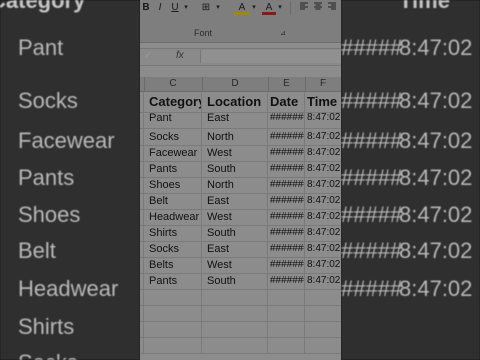 The height and width of the screenshot is (360, 480). I want to click on bg-time: 8:47:02, so click(436, 214).